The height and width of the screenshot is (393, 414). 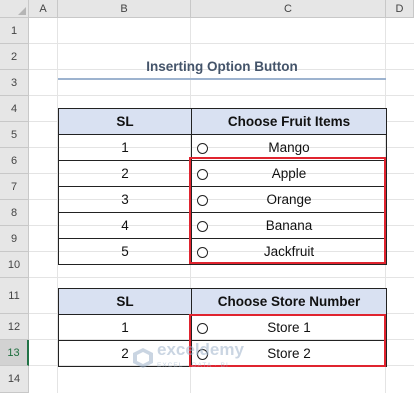 What do you see at coordinates (125, 199) in the screenshot?
I see `sl-cell: 3` at bounding box center [125, 199].